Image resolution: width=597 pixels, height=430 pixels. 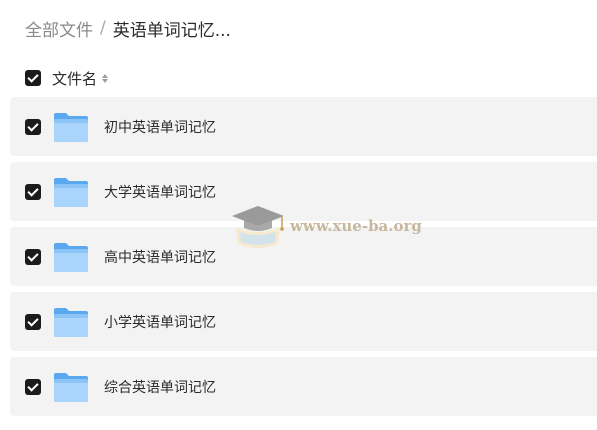 I want to click on select-all-checkbox, so click(x=33, y=78).